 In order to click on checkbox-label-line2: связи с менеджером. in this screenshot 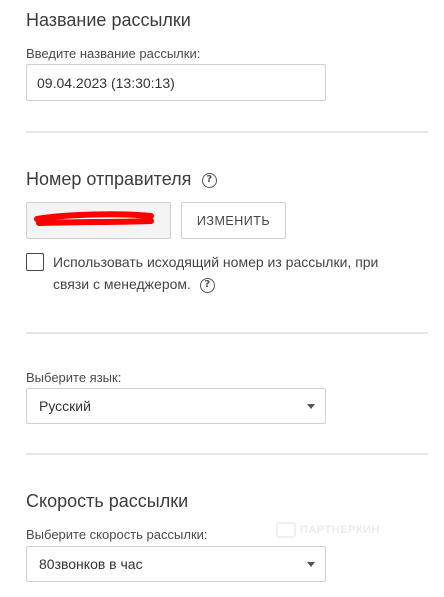, I will do `click(122, 284)`.